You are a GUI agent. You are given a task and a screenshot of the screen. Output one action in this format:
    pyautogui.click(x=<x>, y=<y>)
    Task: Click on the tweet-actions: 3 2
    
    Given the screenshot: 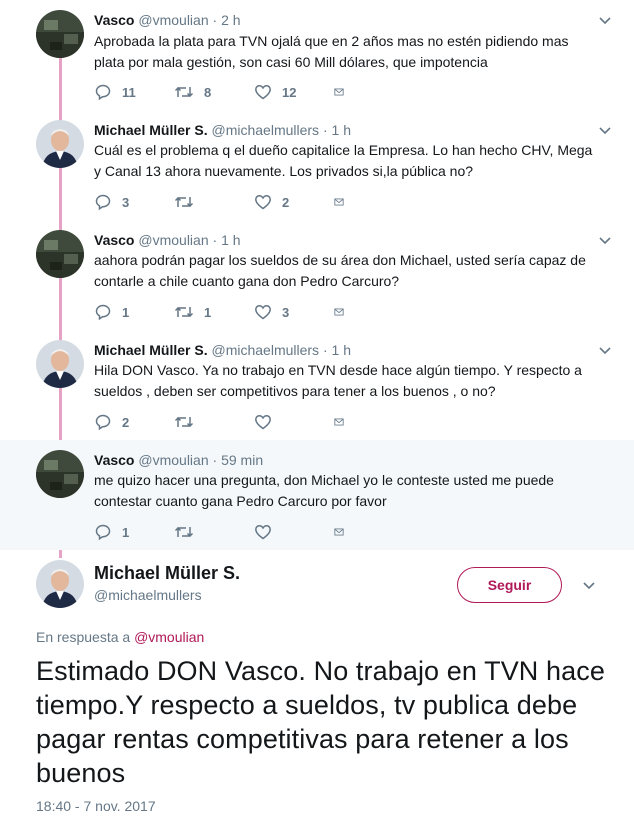 What is the action you would take?
    pyautogui.click(x=224, y=202)
    